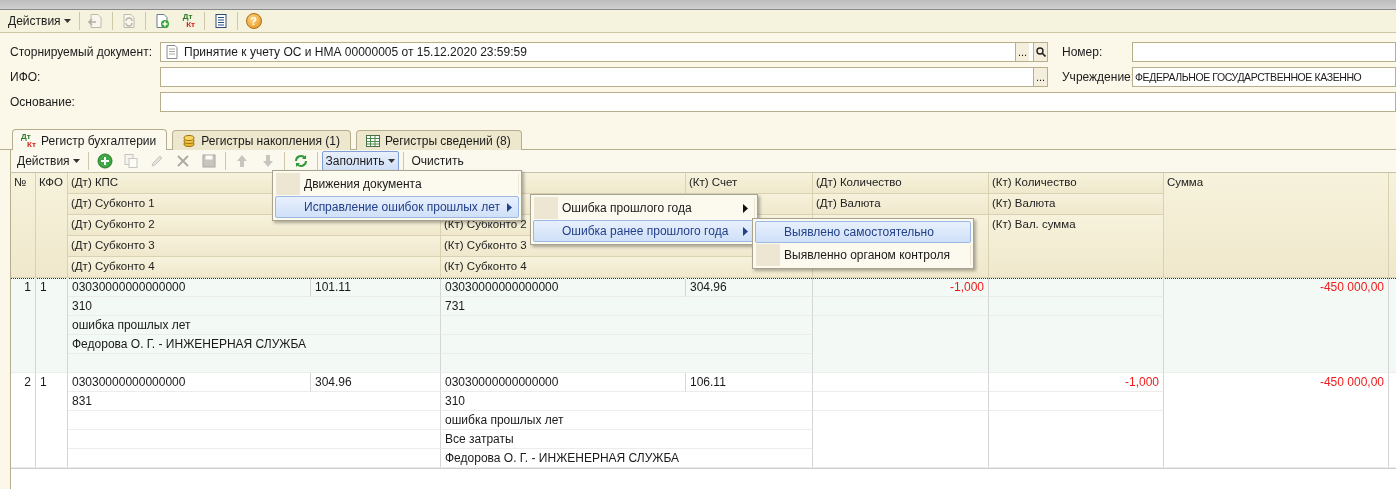 The image size is (1396, 489). What do you see at coordinates (901, 183) in the screenshot?
I see `column-header: (Дт) Количество` at bounding box center [901, 183].